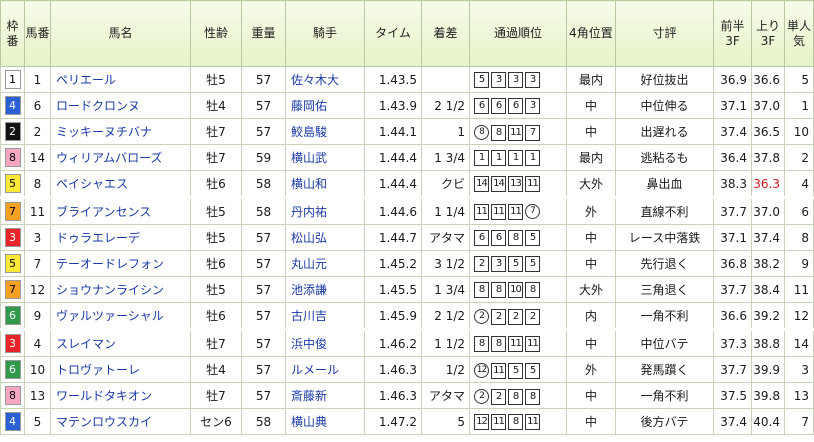 This screenshot has width=814, height=442. I want to click on last-3f: 40.4, so click(768, 421).